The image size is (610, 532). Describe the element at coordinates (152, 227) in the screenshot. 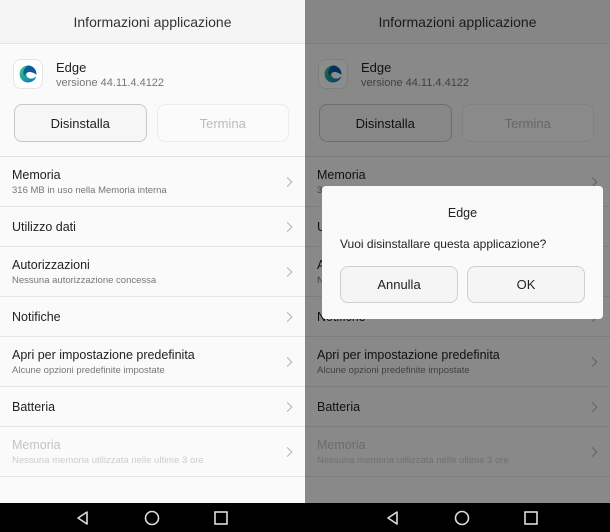

I see `list-item-data-usage: Utilizzo dati` at that location.